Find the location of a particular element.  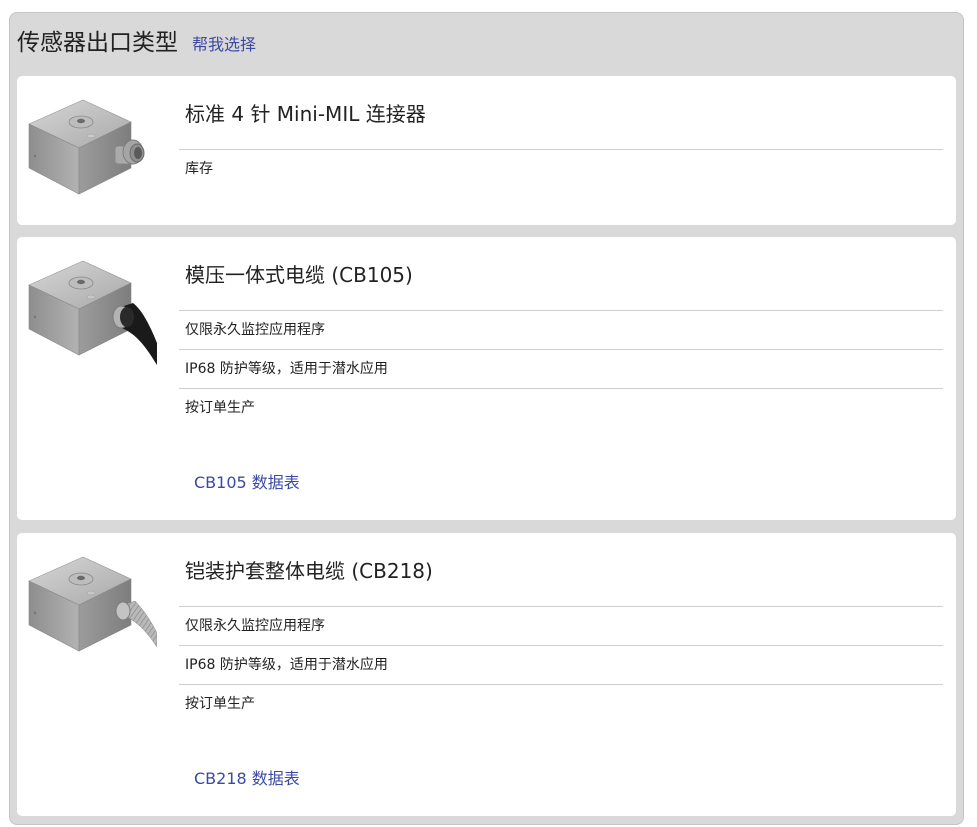

option-title: 模压一体式电缆 (CB105) is located at coordinates (561, 274).